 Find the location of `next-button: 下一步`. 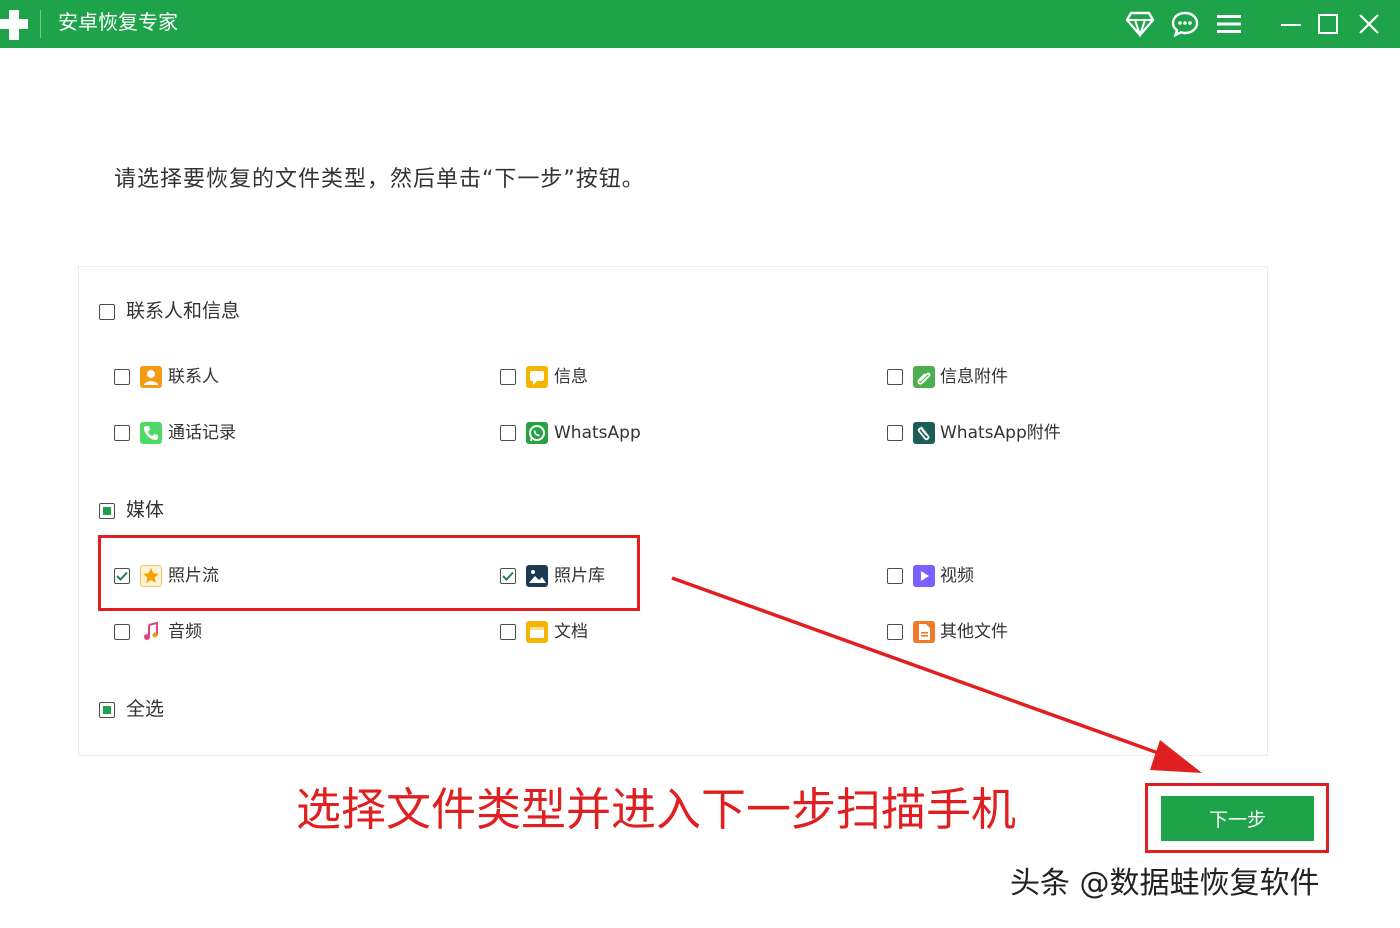

next-button: 下一步 is located at coordinates (1237, 818).